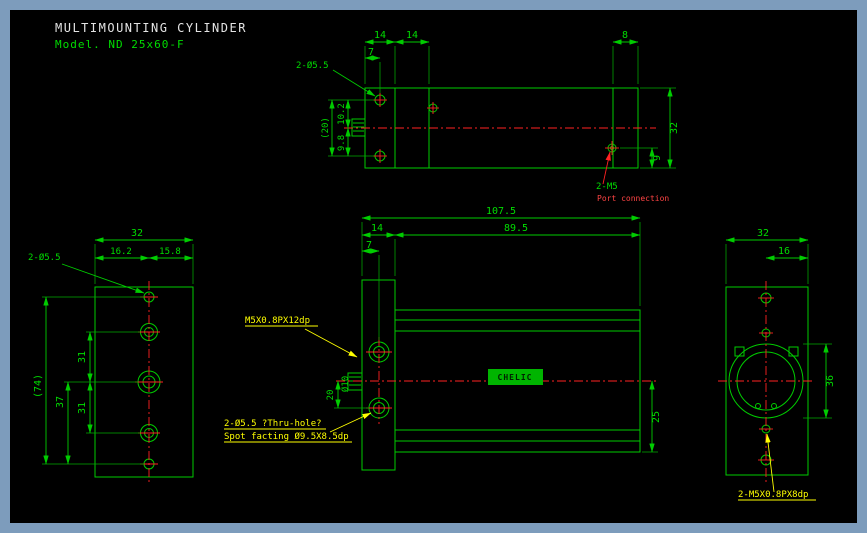 This screenshot has width=867, height=533. I want to click on rod-thread-callout: M5X0.8PX12dp, so click(277, 321).